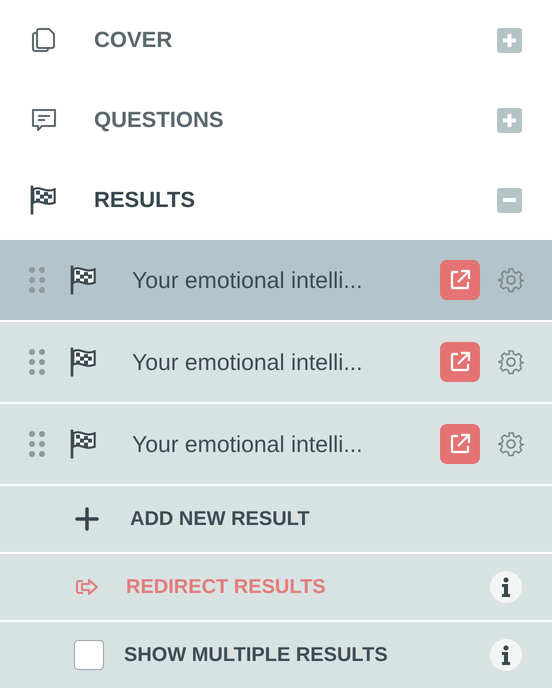 This screenshot has height=688, width=552. Describe the element at coordinates (295, 200) in the screenshot. I see `section-title: RESULTS` at that location.